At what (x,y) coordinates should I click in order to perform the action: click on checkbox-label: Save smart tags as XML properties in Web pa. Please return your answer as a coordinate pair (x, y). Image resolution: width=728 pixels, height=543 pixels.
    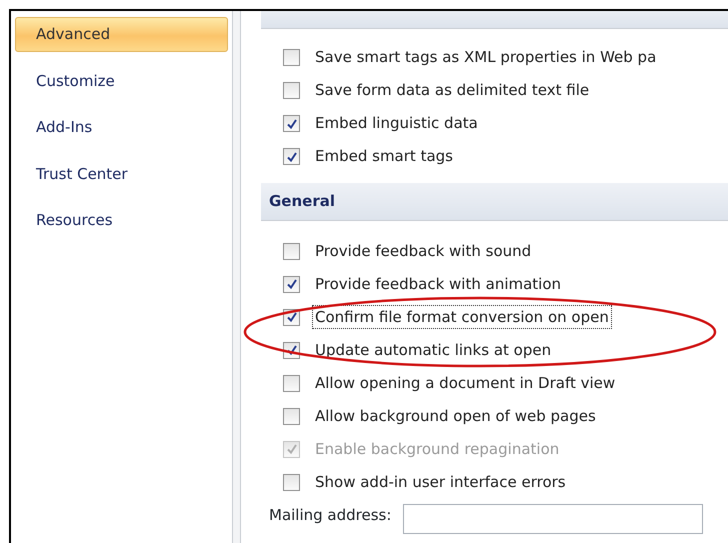
    Looking at the image, I should click on (486, 57).